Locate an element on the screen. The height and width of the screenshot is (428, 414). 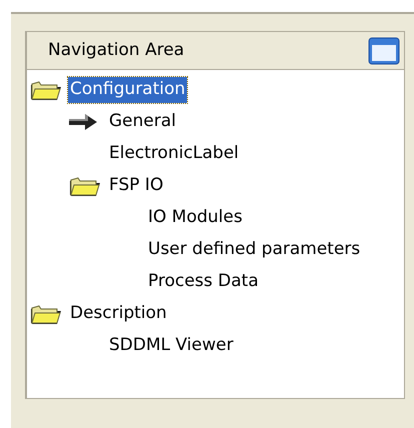
tree-item: Process Data is located at coordinates (203, 282).